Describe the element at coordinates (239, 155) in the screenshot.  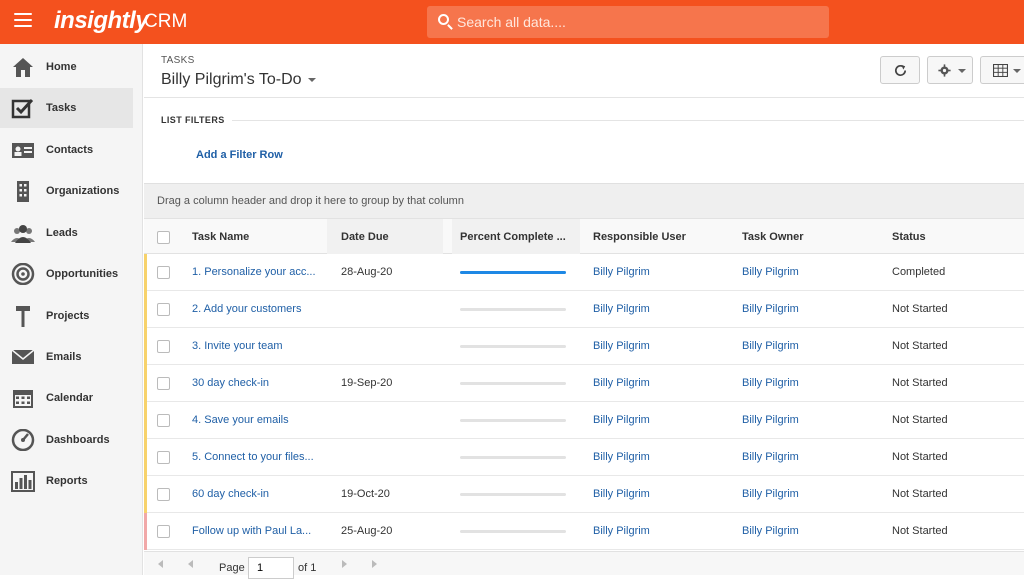
I see `add-filter-row-link: Add a Filter Row` at that location.